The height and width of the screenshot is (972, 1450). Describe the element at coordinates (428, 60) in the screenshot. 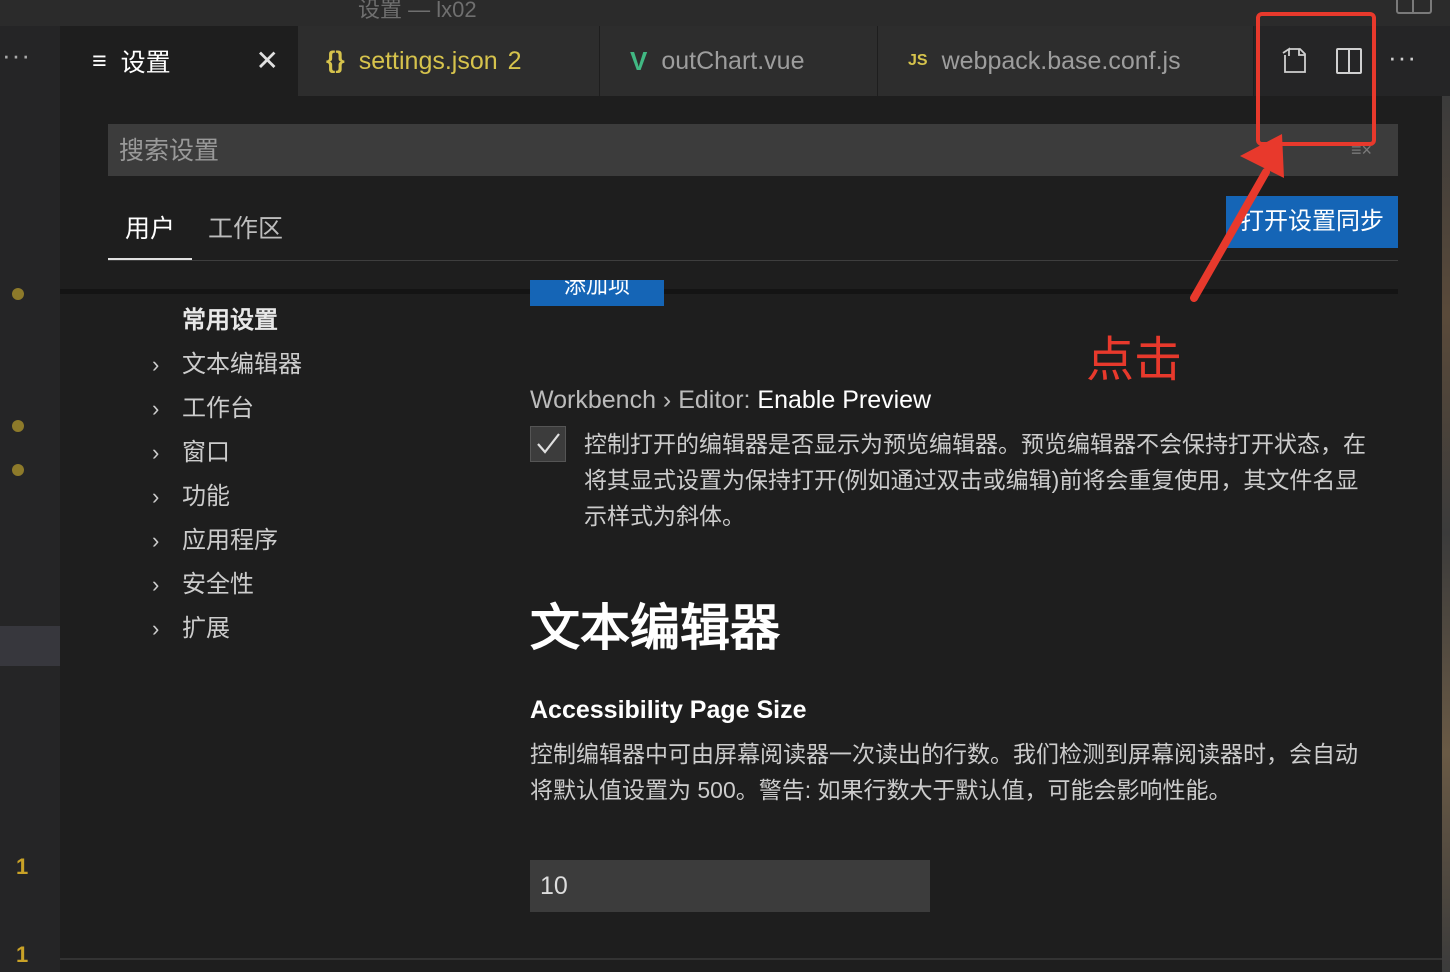

I see `tab-label: settings.json` at that location.